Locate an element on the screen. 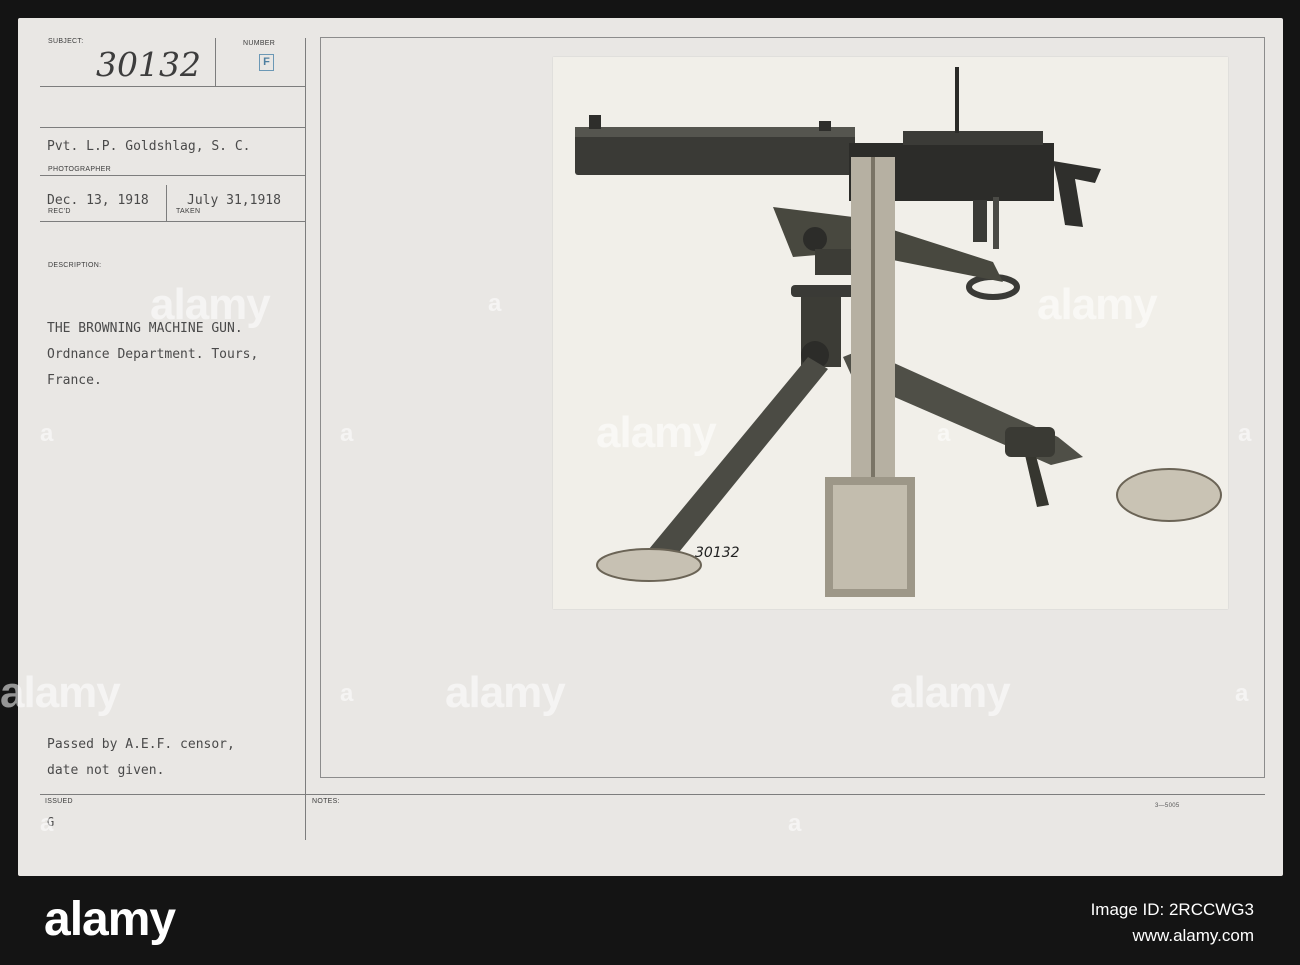  description-label: DESCRIPTION: is located at coordinates (75, 265).